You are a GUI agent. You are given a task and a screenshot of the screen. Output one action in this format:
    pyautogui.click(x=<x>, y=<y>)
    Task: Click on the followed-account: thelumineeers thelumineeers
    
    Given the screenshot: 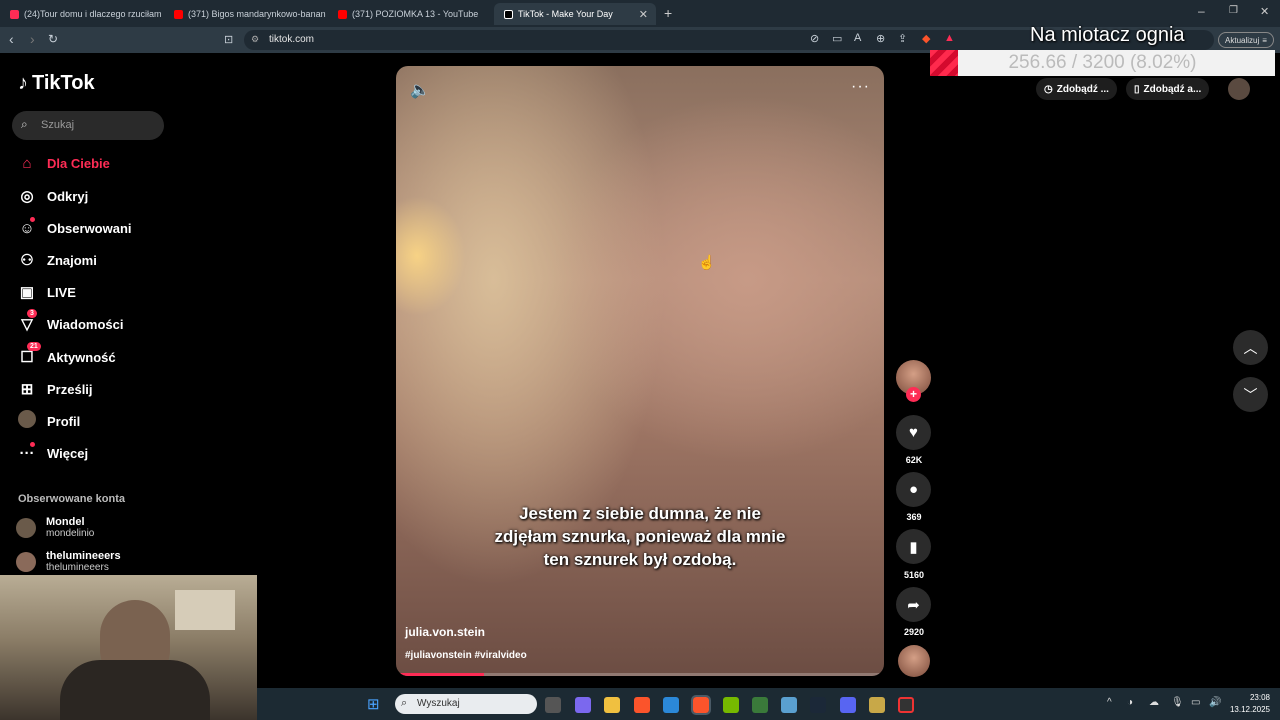 What is the action you would take?
    pyautogui.click(x=68, y=562)
    